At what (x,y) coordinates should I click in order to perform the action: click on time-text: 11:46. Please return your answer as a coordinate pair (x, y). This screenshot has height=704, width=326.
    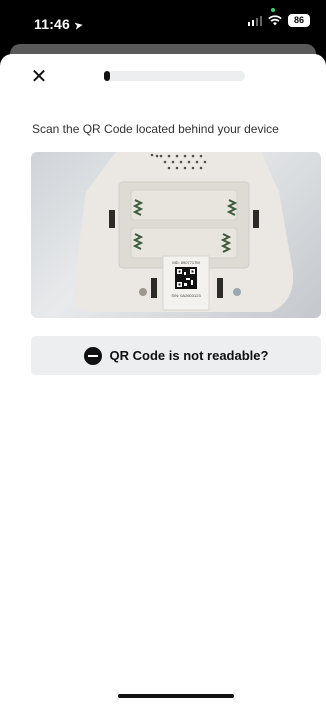
    Looking at the image, I should click on (52, 24).